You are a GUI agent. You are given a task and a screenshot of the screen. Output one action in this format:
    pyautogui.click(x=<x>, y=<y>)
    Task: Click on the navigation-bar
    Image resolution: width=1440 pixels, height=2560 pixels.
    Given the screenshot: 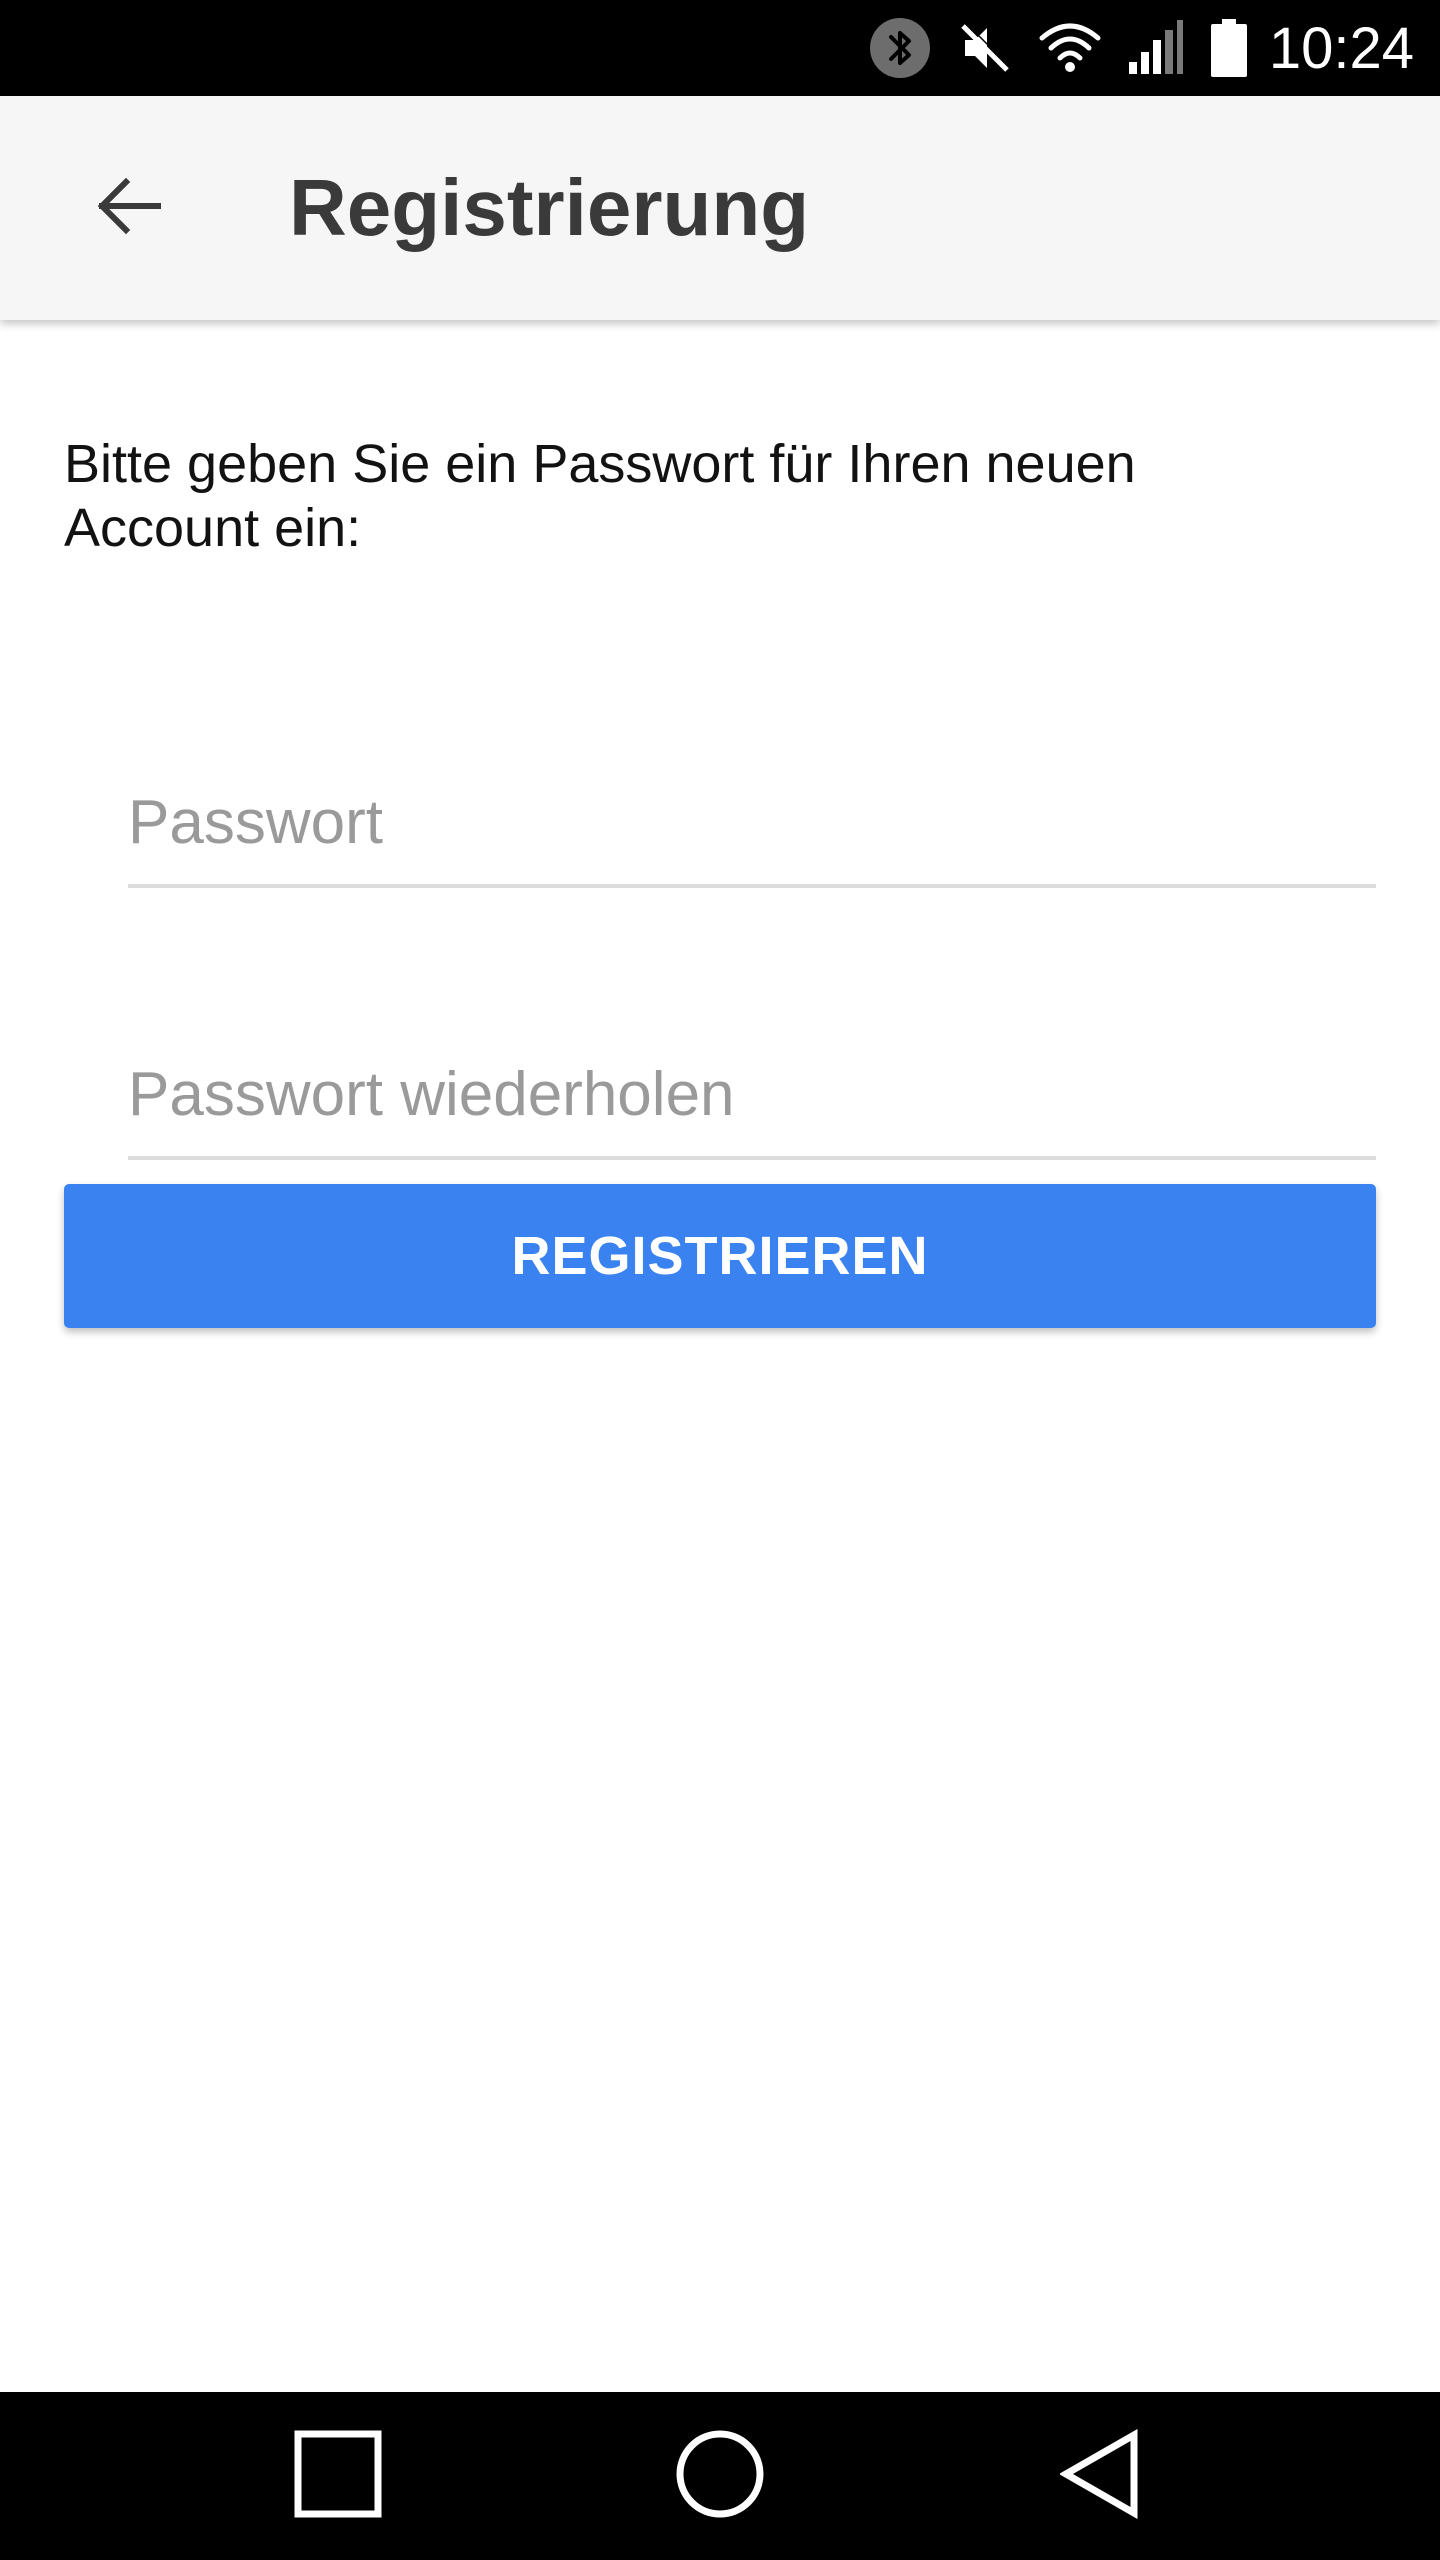 What is the action you would take?
    pyautogui.click(x=720, y=2476)
    